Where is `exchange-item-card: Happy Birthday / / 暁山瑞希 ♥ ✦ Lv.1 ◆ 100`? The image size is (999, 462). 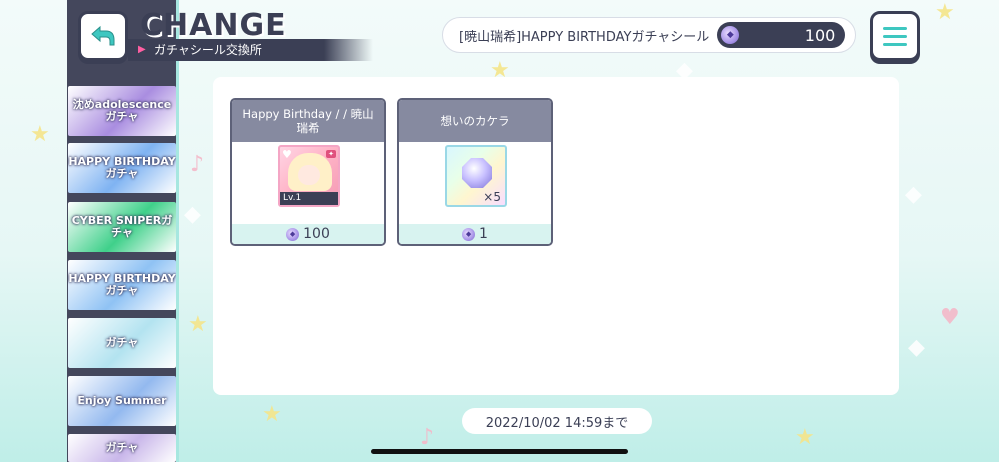
exchange-item-card: Happy Birthday / / 暁山瑞希 ♥ ✦ Lv.1 ◆ 100 is located at coordinates (308, 172).